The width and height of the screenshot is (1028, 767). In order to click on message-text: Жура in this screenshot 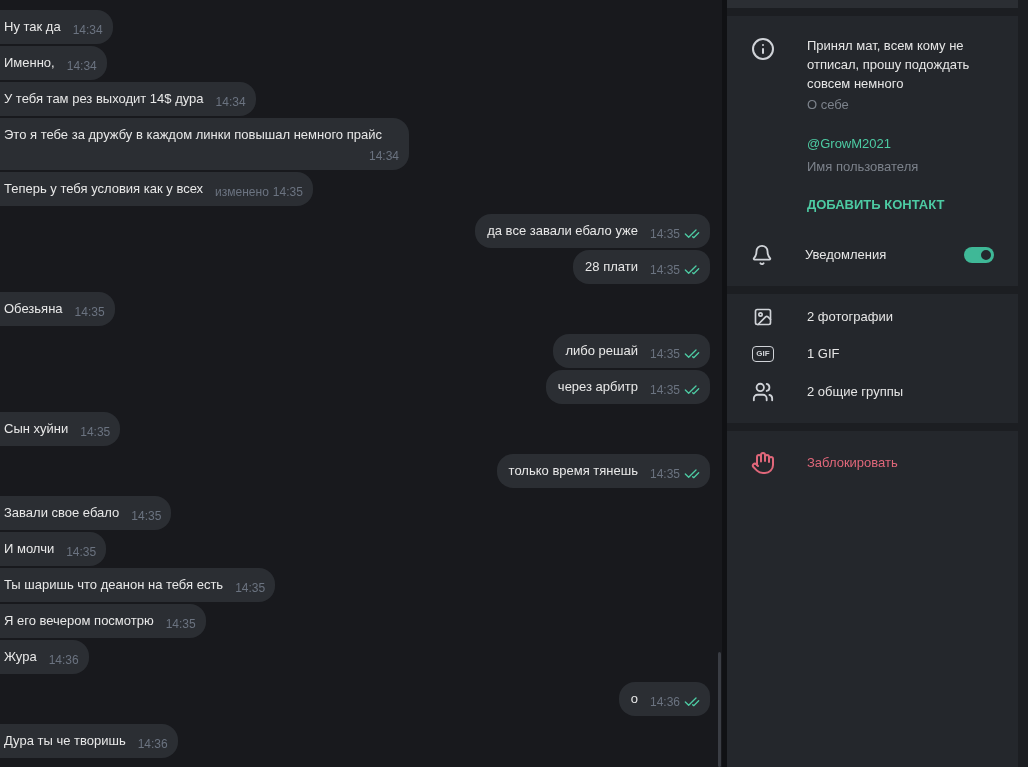, I will do `click(20, 657)`.